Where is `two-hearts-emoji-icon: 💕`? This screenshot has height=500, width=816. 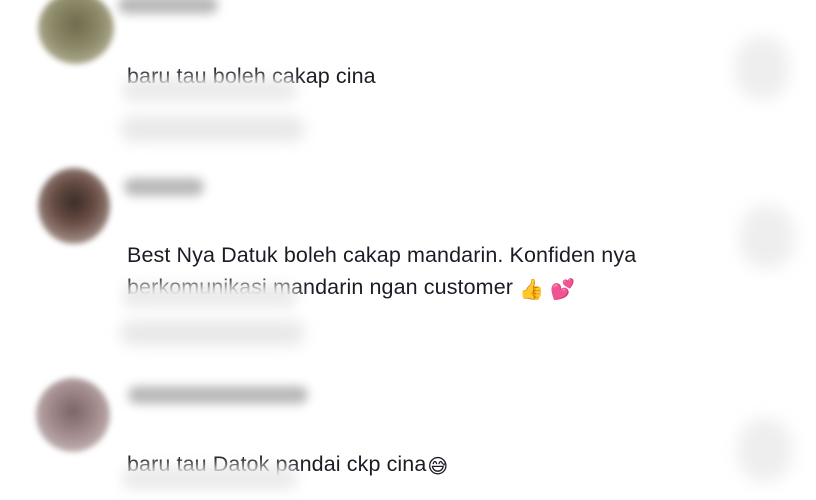 two-hearts-emoji-icon: 💕 is located at coordinates (563, 290).